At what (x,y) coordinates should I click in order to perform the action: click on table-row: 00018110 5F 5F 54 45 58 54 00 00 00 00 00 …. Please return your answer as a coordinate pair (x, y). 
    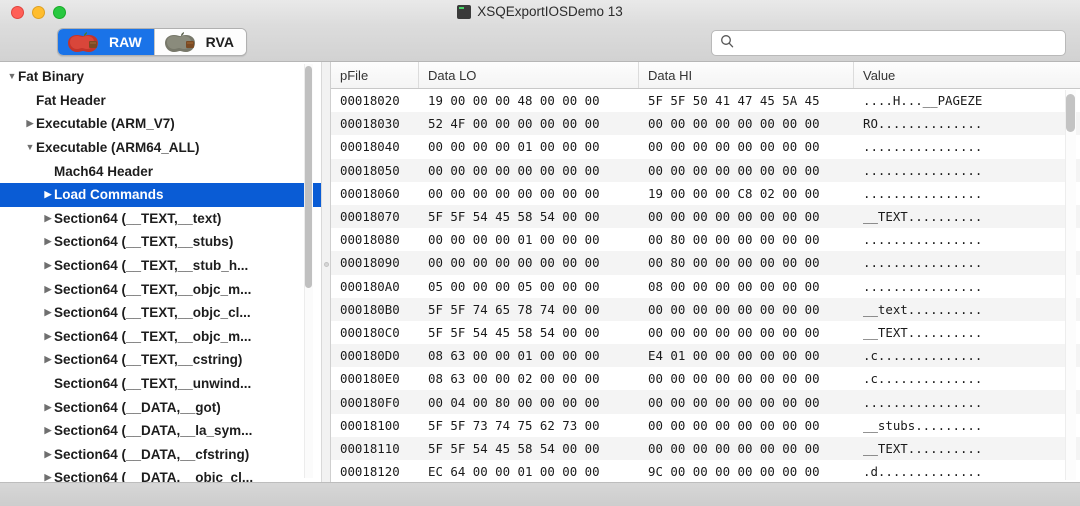
    Looking at the image, I should click on (705, 448).